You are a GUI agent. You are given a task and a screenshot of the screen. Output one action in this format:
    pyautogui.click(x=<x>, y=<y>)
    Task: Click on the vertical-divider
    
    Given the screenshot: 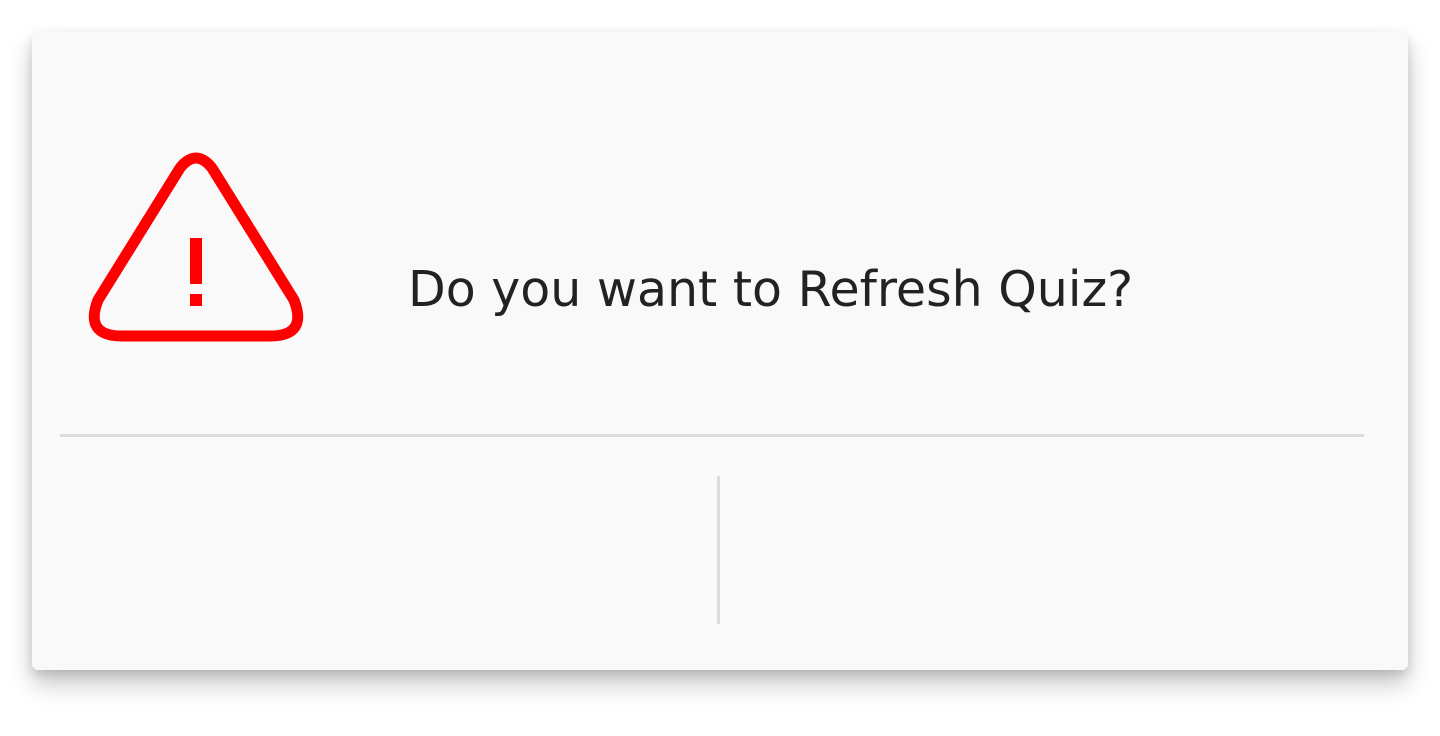 What is the action you would take?
    pyautogui.click(x=718, y=550)
    